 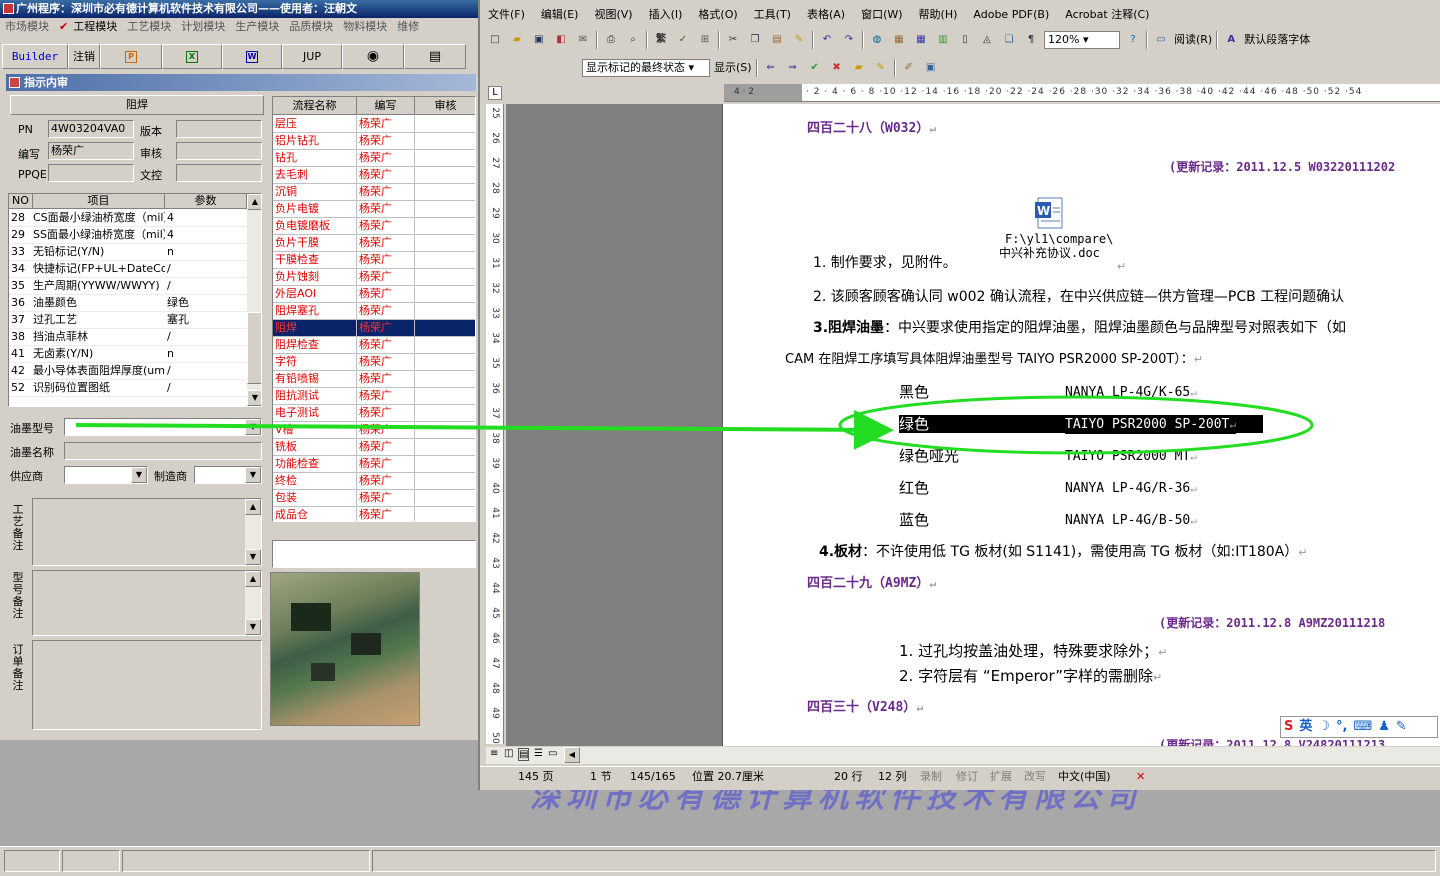 I want to click on annotation-overlay, so click(x=694, y=425).